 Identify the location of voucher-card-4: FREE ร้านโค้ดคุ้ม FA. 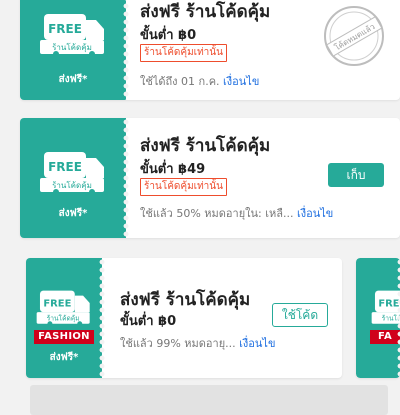
(378, 318).